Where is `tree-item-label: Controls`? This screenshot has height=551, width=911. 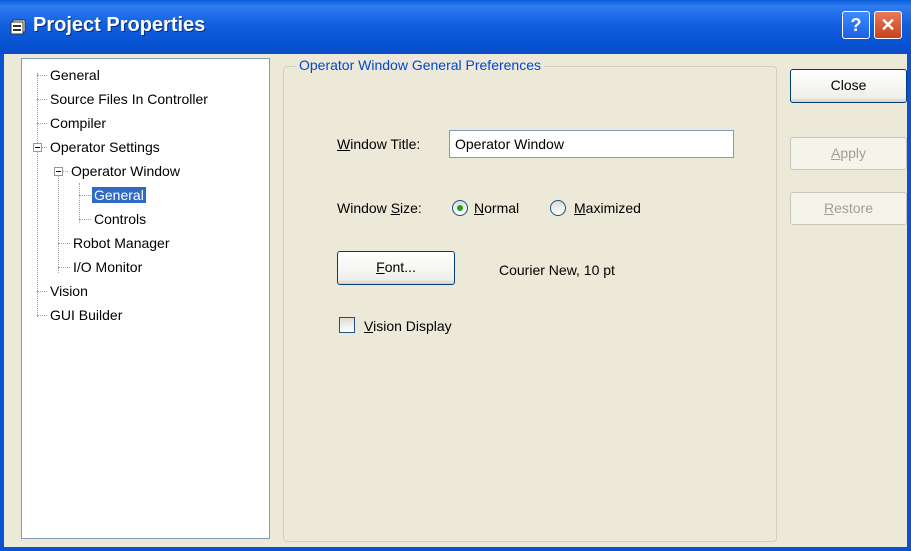
tree-item-label: Controls is located at coordinates (120, 219).